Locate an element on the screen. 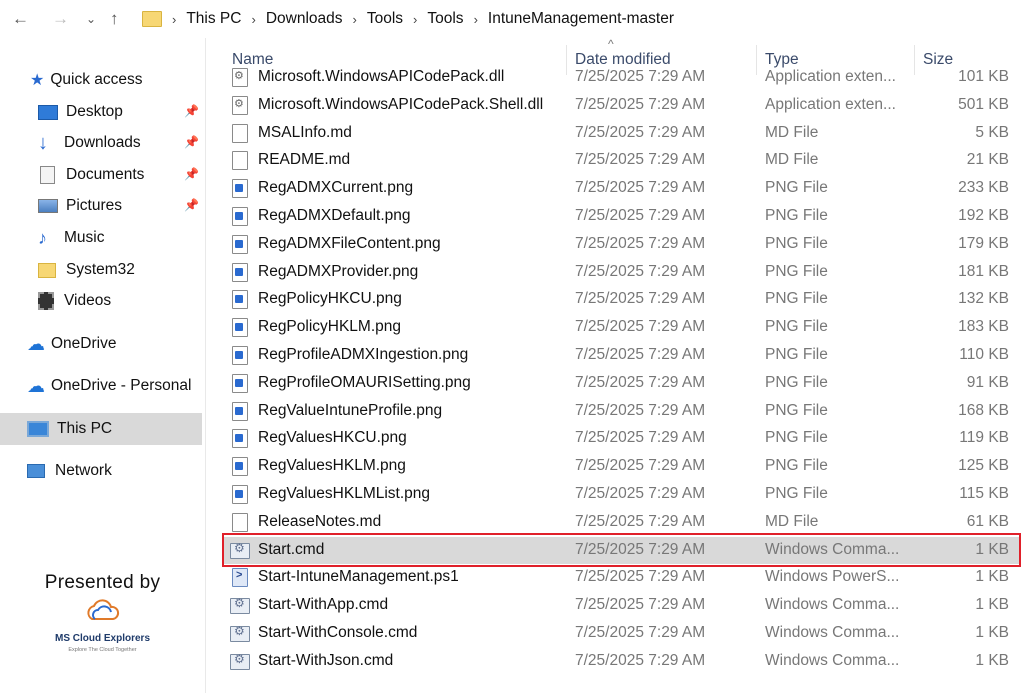 The image size is (1024, 693). film-icon is located at coordinates (46, 301).